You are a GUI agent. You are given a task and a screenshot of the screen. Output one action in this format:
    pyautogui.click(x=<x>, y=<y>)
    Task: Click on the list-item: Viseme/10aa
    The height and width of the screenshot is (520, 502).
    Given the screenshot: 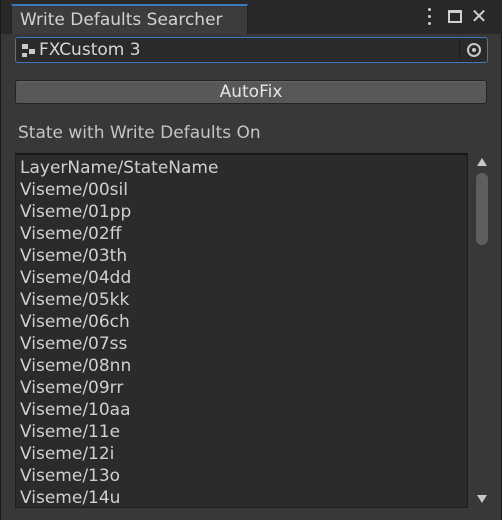 What is the action you would take?
    pyautogui.click(x=241, y=410)
    